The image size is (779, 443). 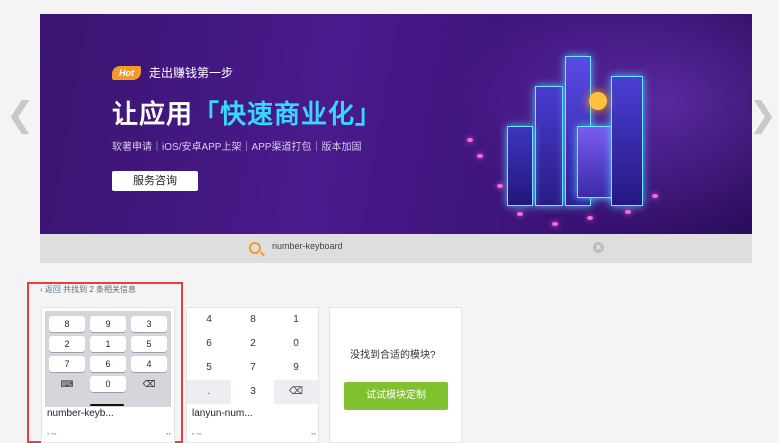 What do you see at coordinates (567, 131) in the screenshot?
I see `city-illustration` at bounding box center [567, 131].